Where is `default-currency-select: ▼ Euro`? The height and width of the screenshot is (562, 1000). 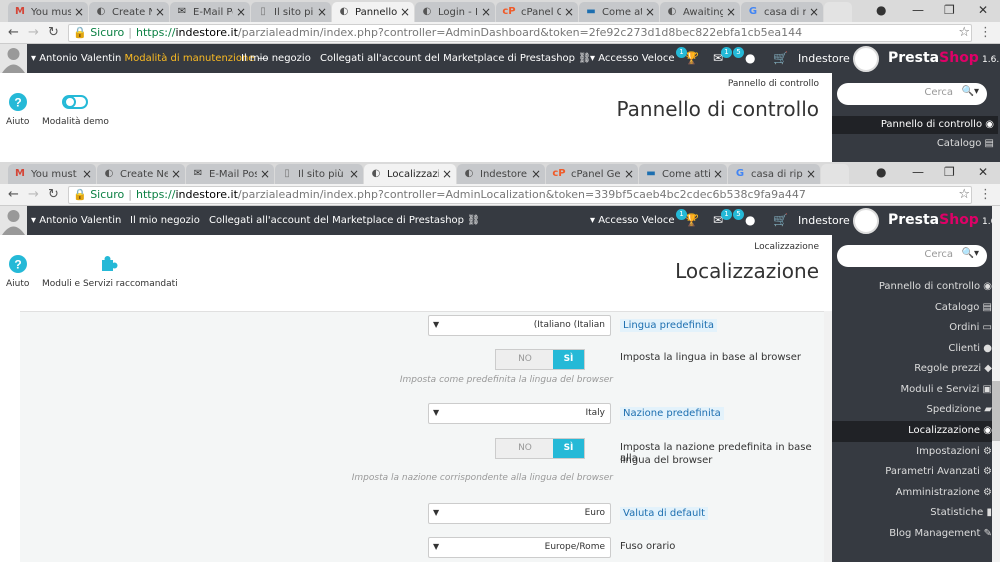
default-currency-select: ▼ Euro is located at coordinates (519, 513).